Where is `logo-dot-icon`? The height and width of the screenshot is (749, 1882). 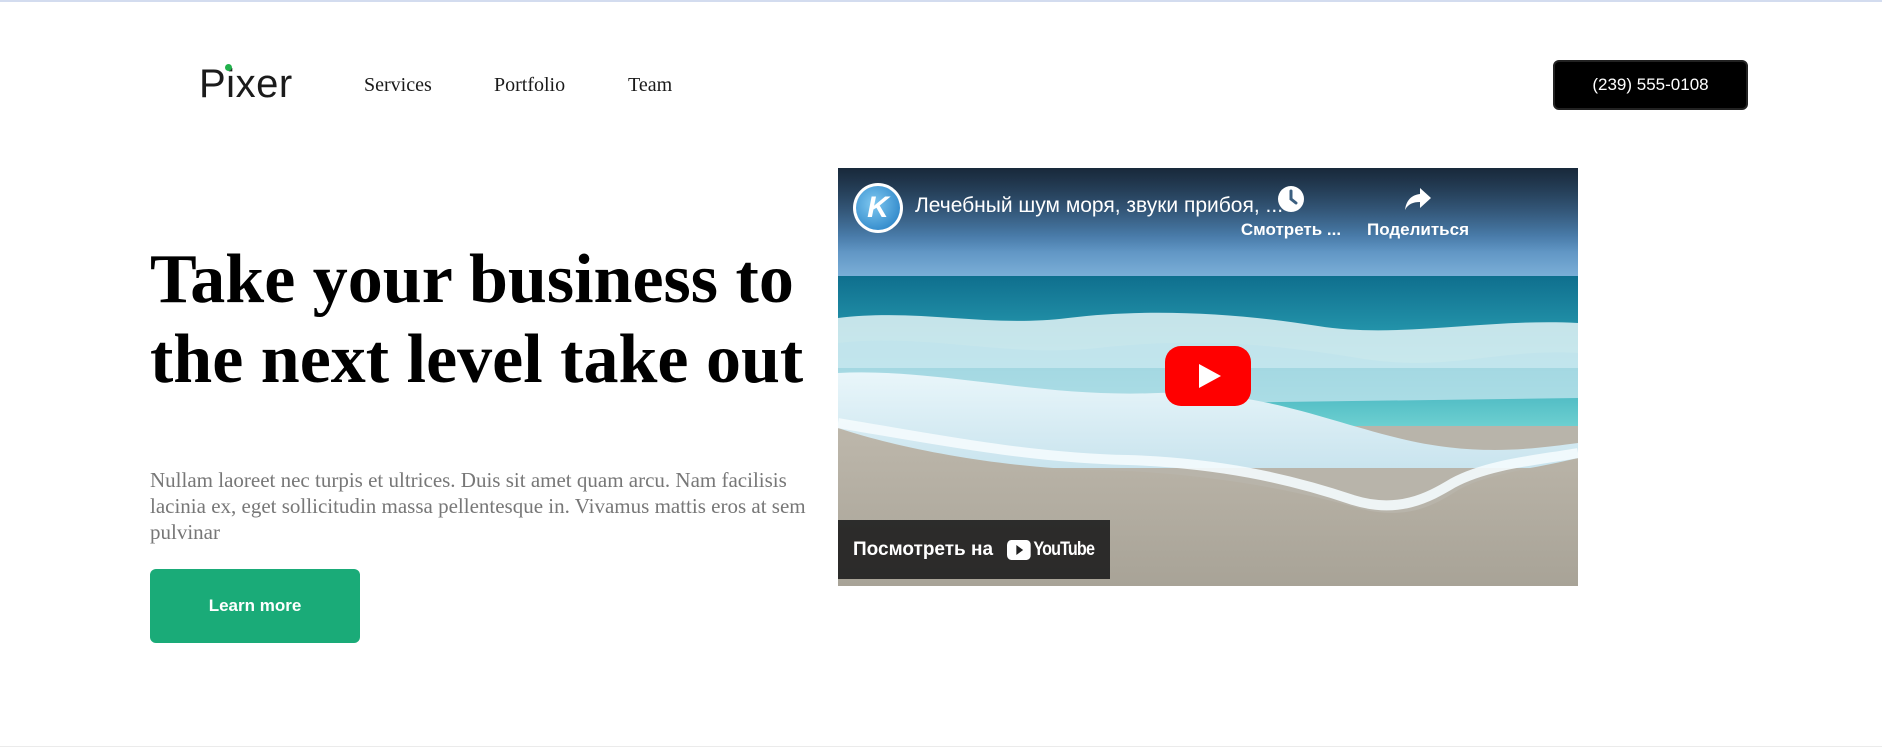
logo-dot-icon is located at coordinates (228, 67).